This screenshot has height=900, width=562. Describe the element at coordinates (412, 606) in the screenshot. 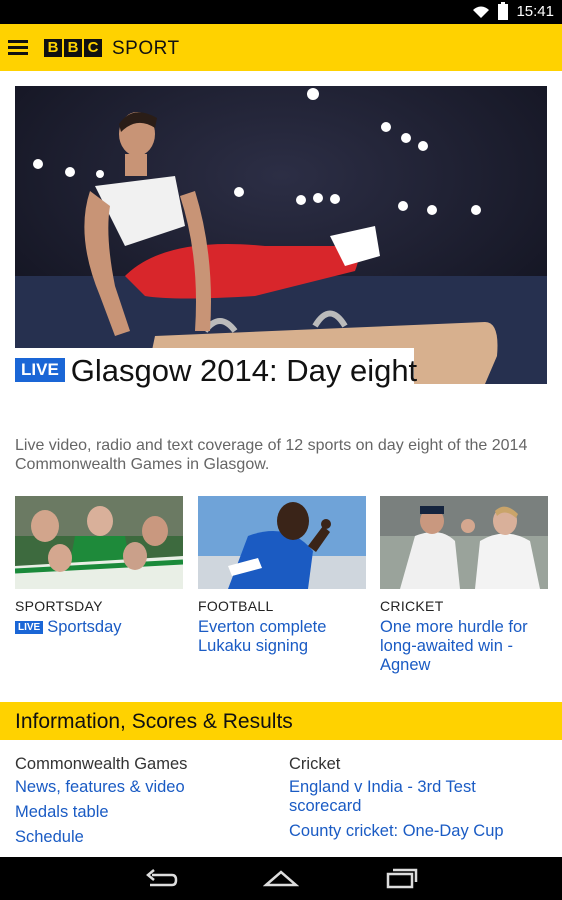

I see `card-section: CRICKET` at that location.